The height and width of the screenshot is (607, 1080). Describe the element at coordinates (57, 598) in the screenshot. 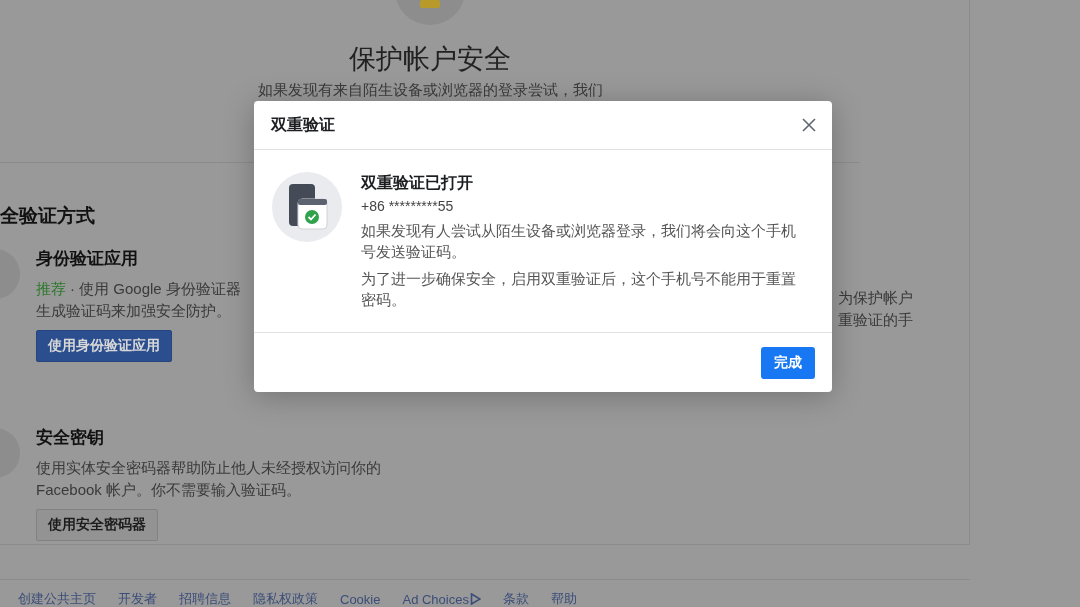

I see `footer-link: 创建公共主页` at that location.